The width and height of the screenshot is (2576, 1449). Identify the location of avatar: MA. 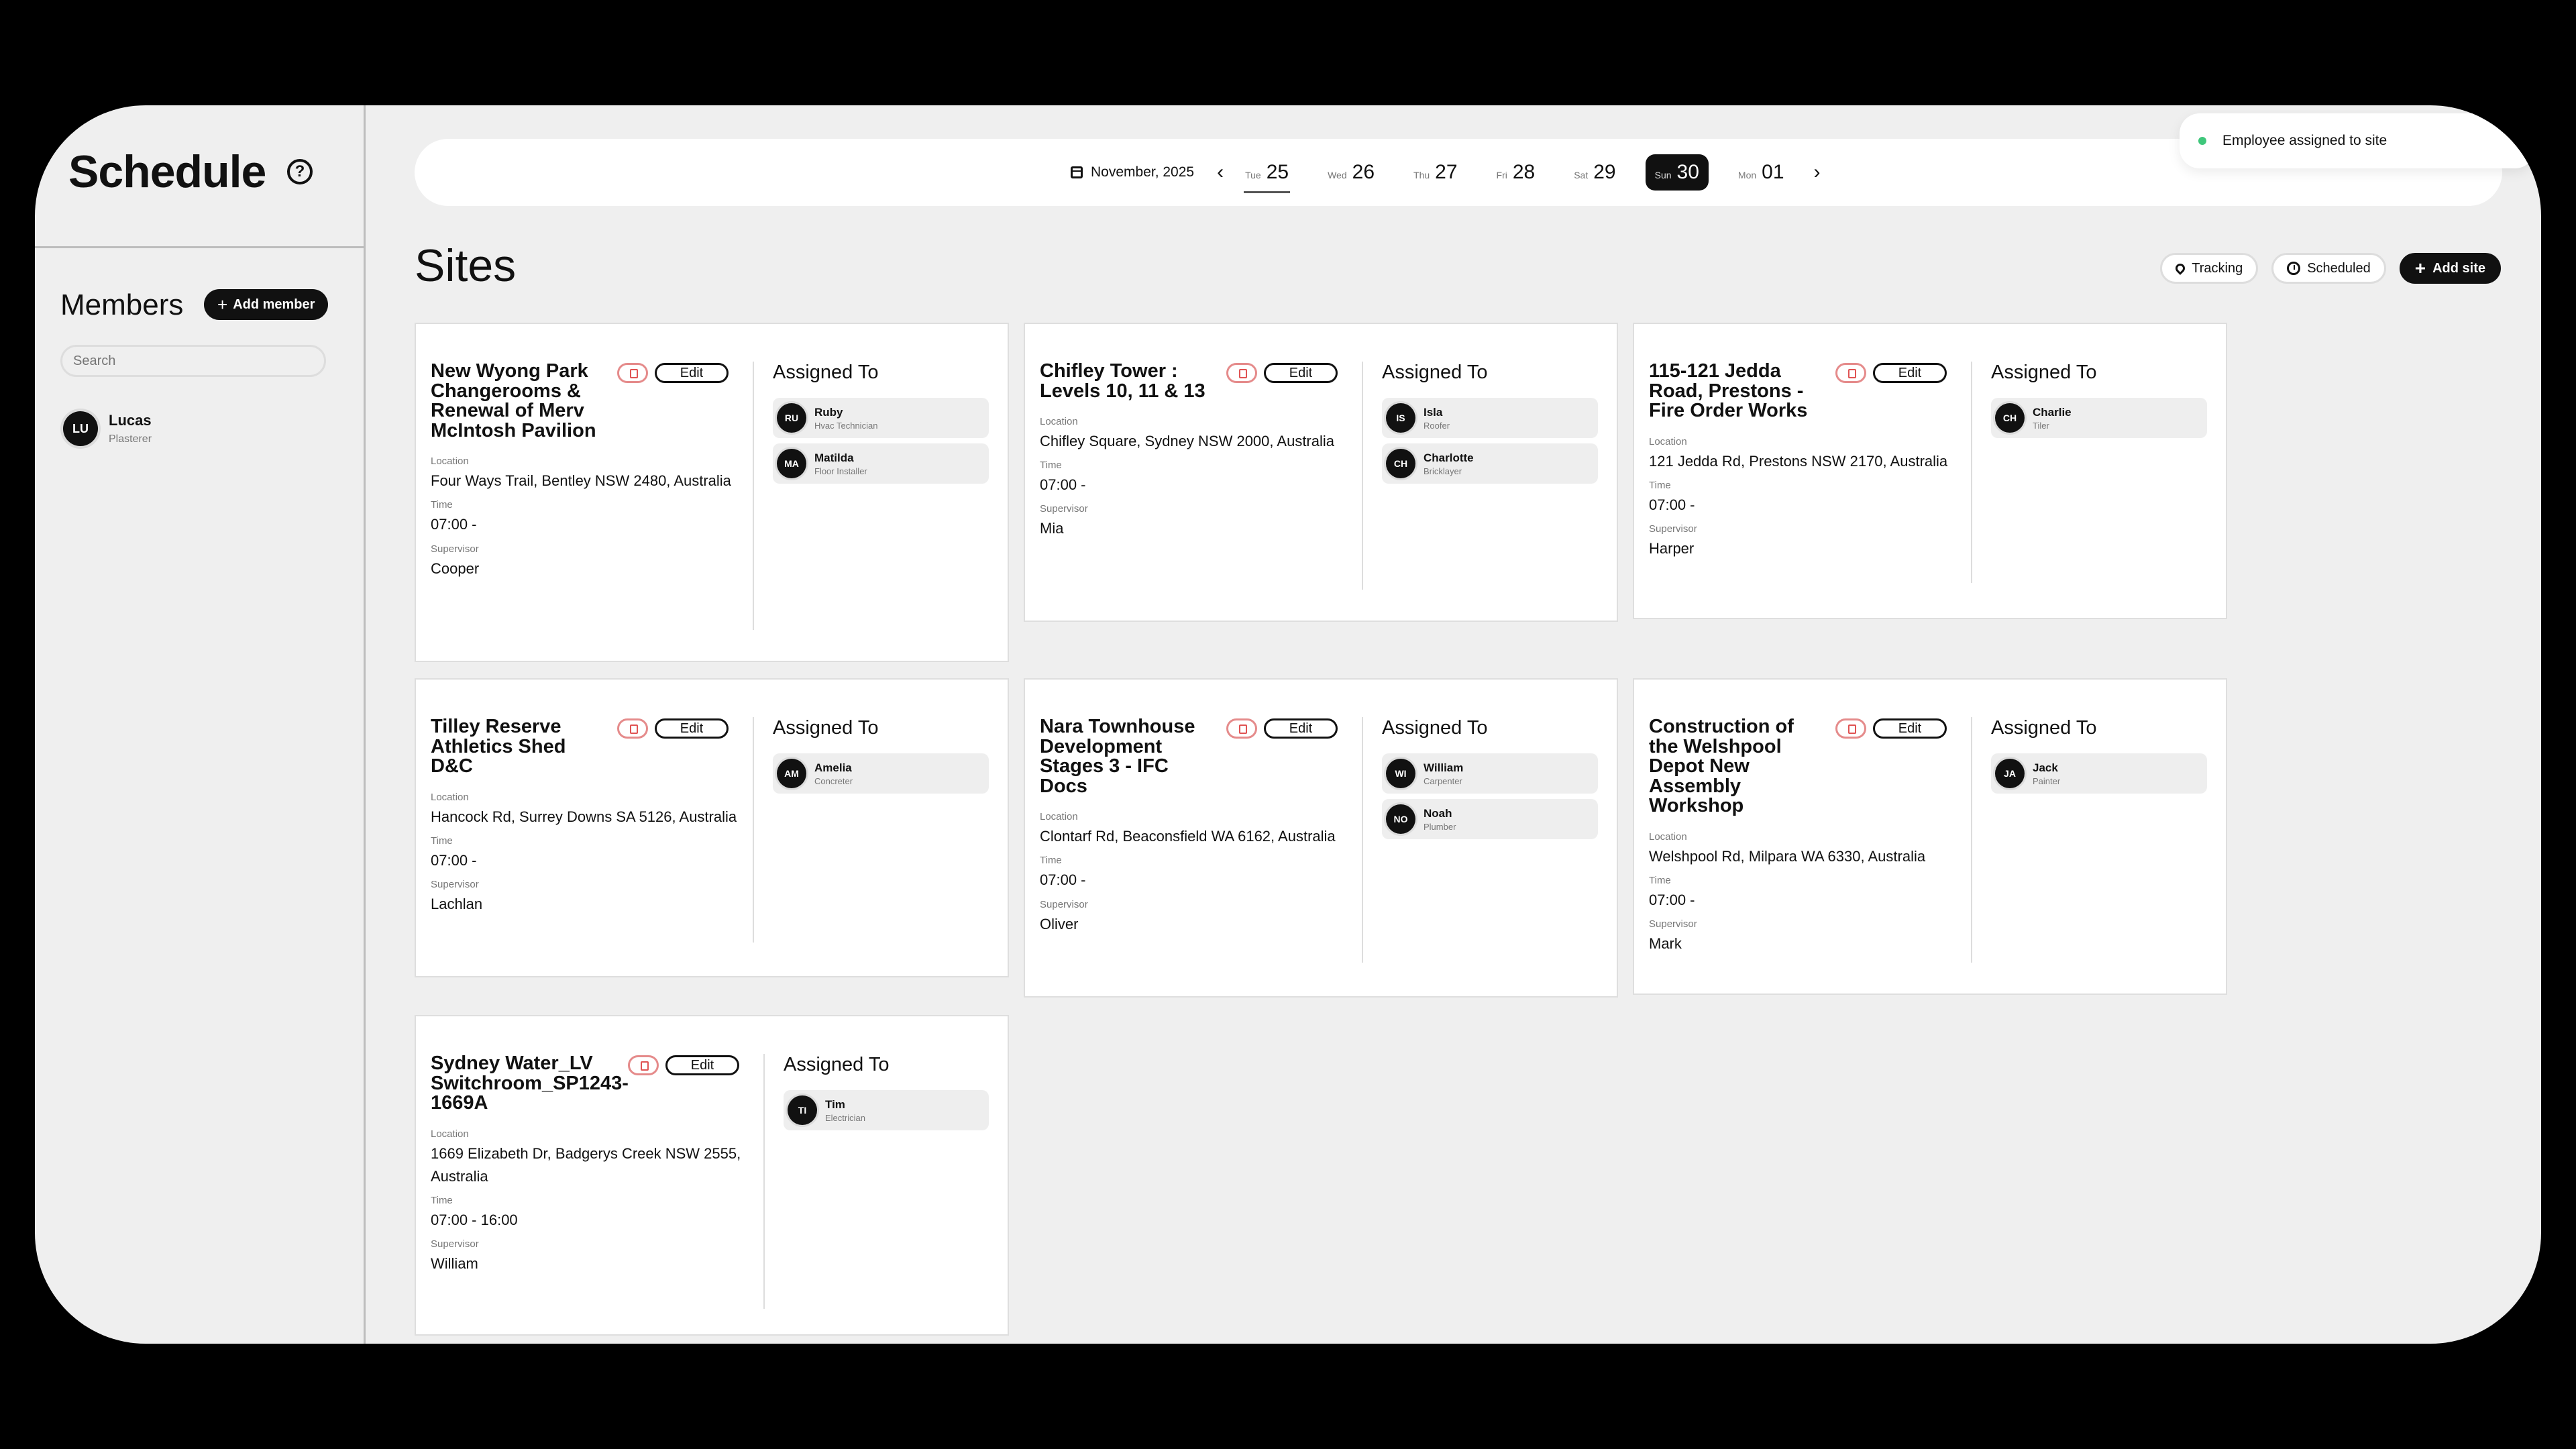
(791, 463).